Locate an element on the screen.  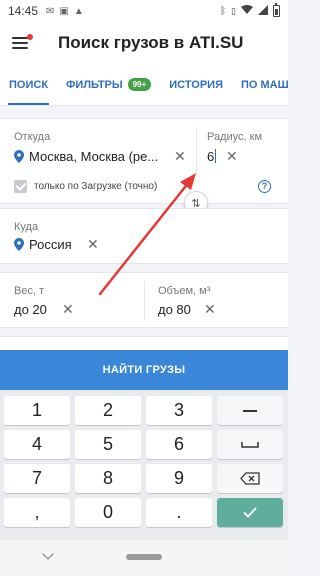
to-clear-icon: ✕ is located at coordinates (93, 244).